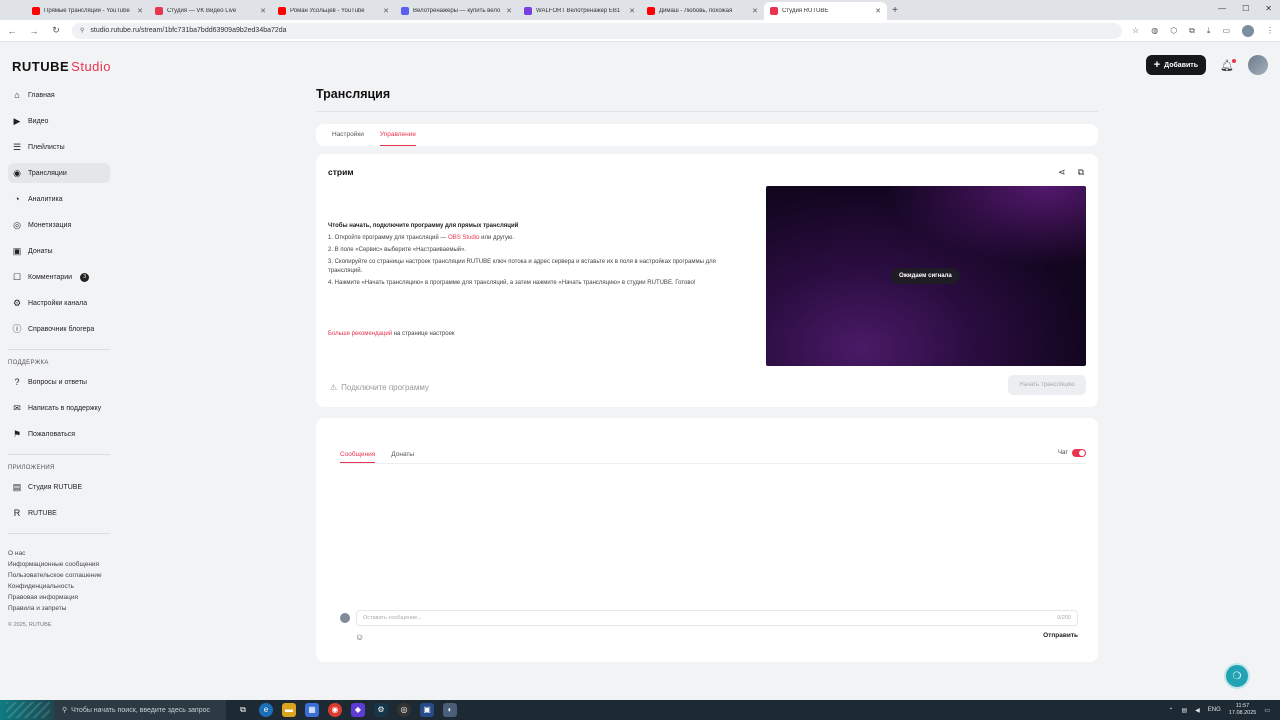  What do you see at coordinates (59, 597) in the screenshot?
I see `footer-link: Правовая информация` at bounding box center [59, 597].